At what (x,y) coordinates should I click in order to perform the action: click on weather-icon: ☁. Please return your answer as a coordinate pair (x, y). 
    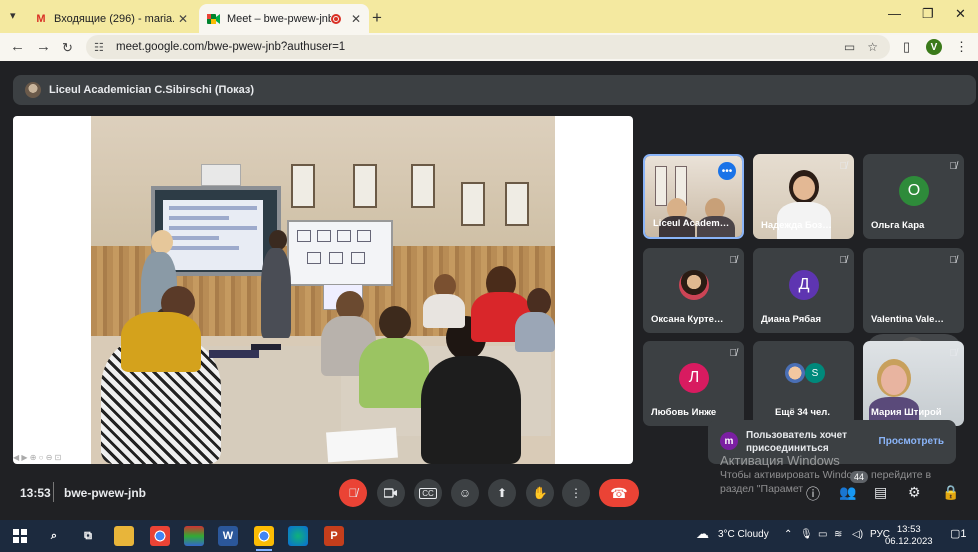
    Looking at the image, I should click on (702, 533).